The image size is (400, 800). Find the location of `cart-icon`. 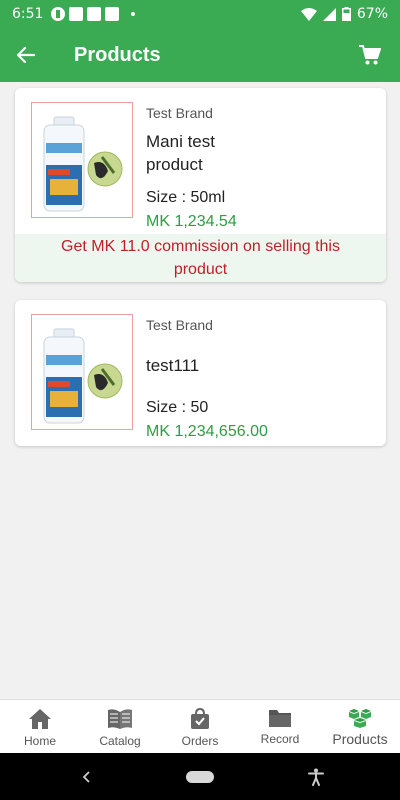

cart-icon is located at coordinates (370, 55).